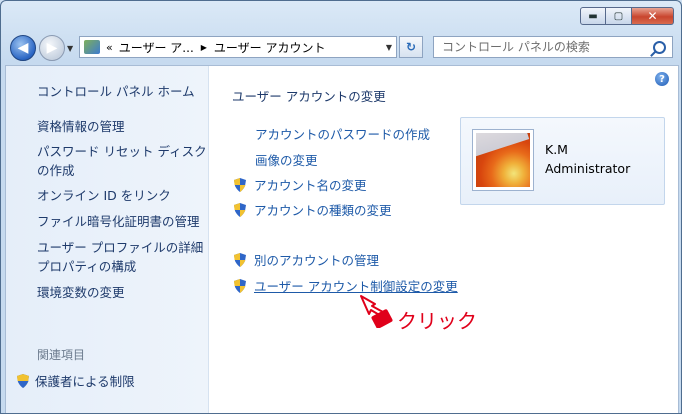 The image size is (682, 414). I want to click on task-label: ユーザー アカウント制御設定の変更, so click(356, 286).